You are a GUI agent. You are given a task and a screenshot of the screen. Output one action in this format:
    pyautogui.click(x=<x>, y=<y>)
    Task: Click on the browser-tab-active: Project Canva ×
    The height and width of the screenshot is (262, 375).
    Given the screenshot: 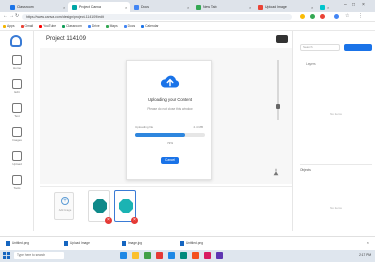 What is the action you would take?
    pyautogui.click(x=99, y=7)
    